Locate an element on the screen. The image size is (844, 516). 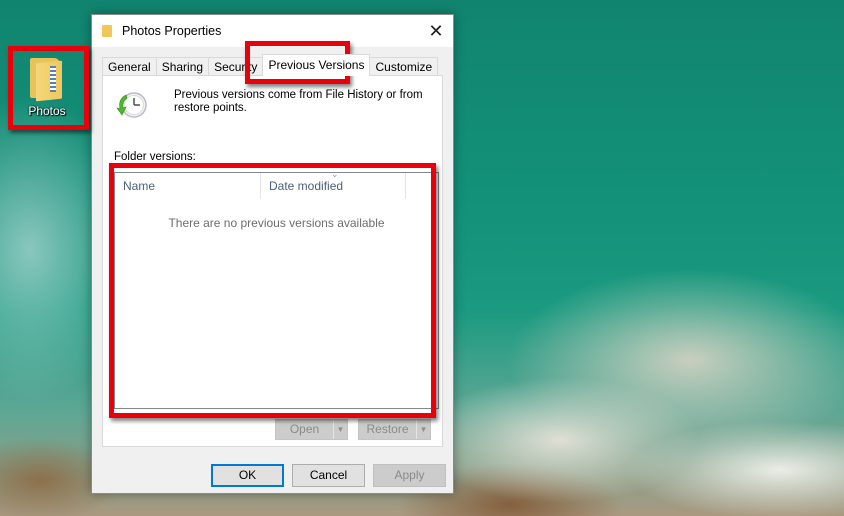
apply-button: Apply is located at coordinates (409, 475).